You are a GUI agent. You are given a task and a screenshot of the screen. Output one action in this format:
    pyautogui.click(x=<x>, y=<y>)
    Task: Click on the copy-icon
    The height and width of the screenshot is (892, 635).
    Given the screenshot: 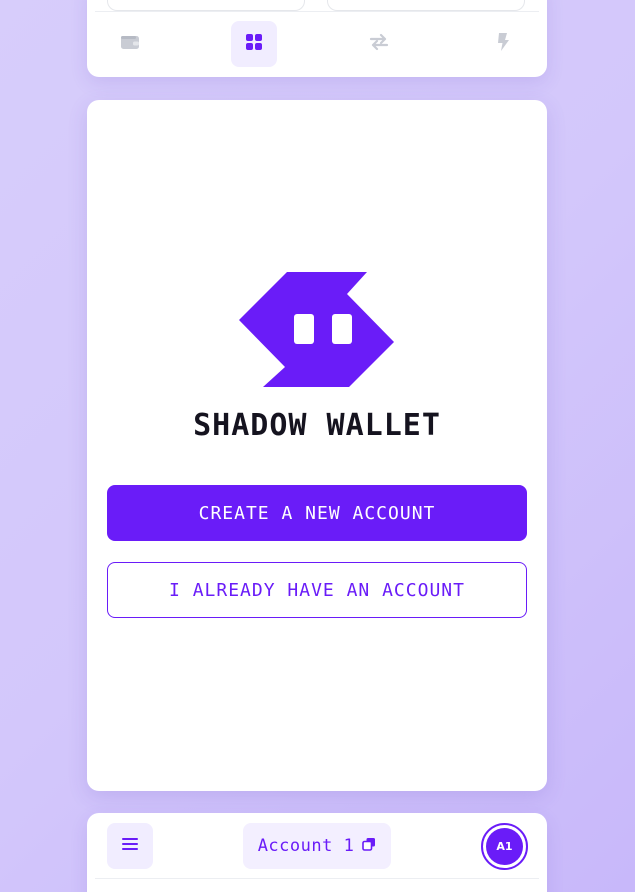 What is the action you would take?
    pyautogui.click(x=369, y=846)
    